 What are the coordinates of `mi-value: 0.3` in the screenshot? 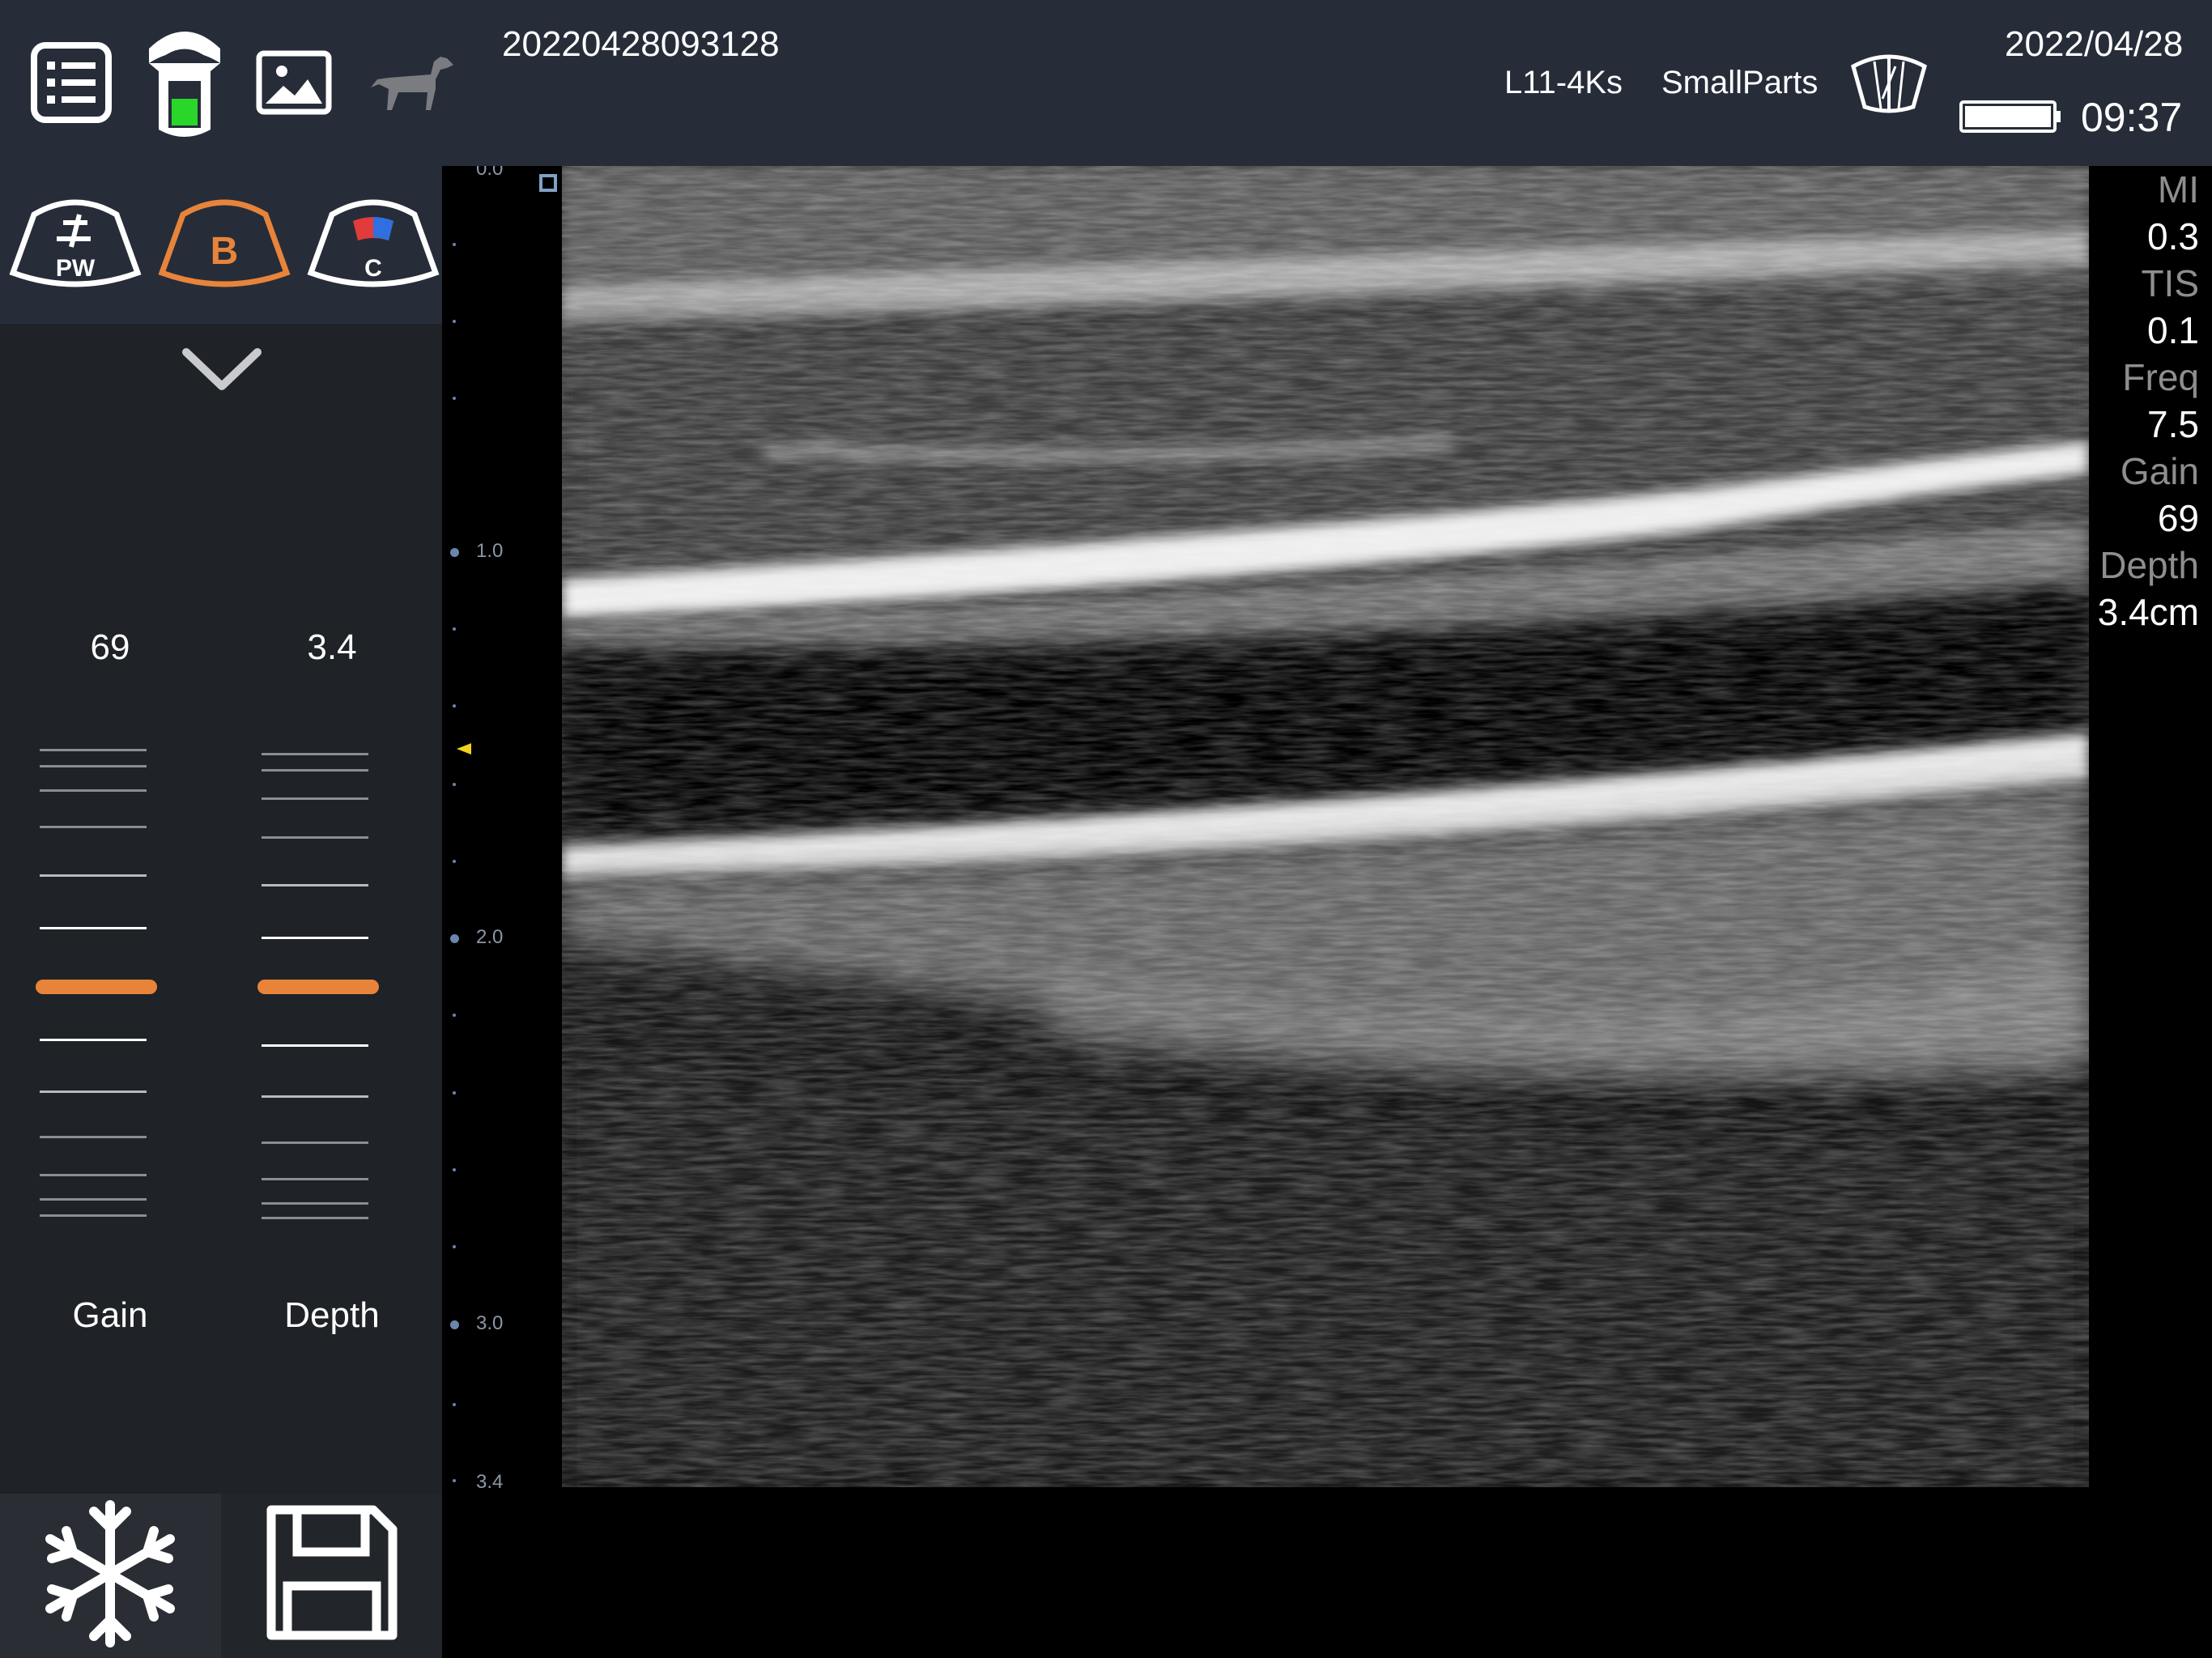 It's located at (2173, 236).